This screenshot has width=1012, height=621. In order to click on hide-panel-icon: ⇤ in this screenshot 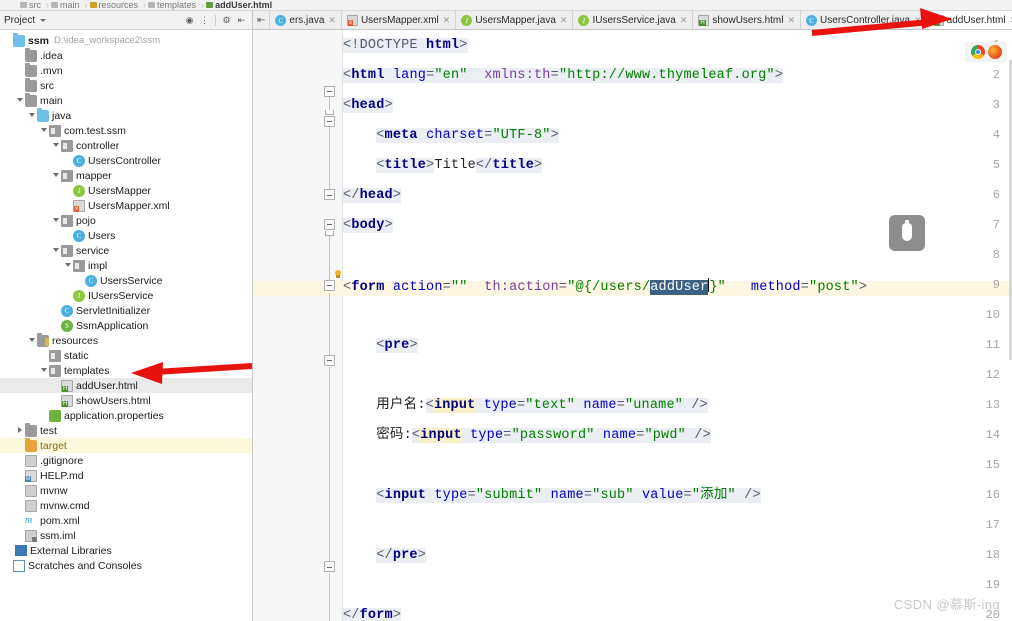, I will do `click(241, 20)`.